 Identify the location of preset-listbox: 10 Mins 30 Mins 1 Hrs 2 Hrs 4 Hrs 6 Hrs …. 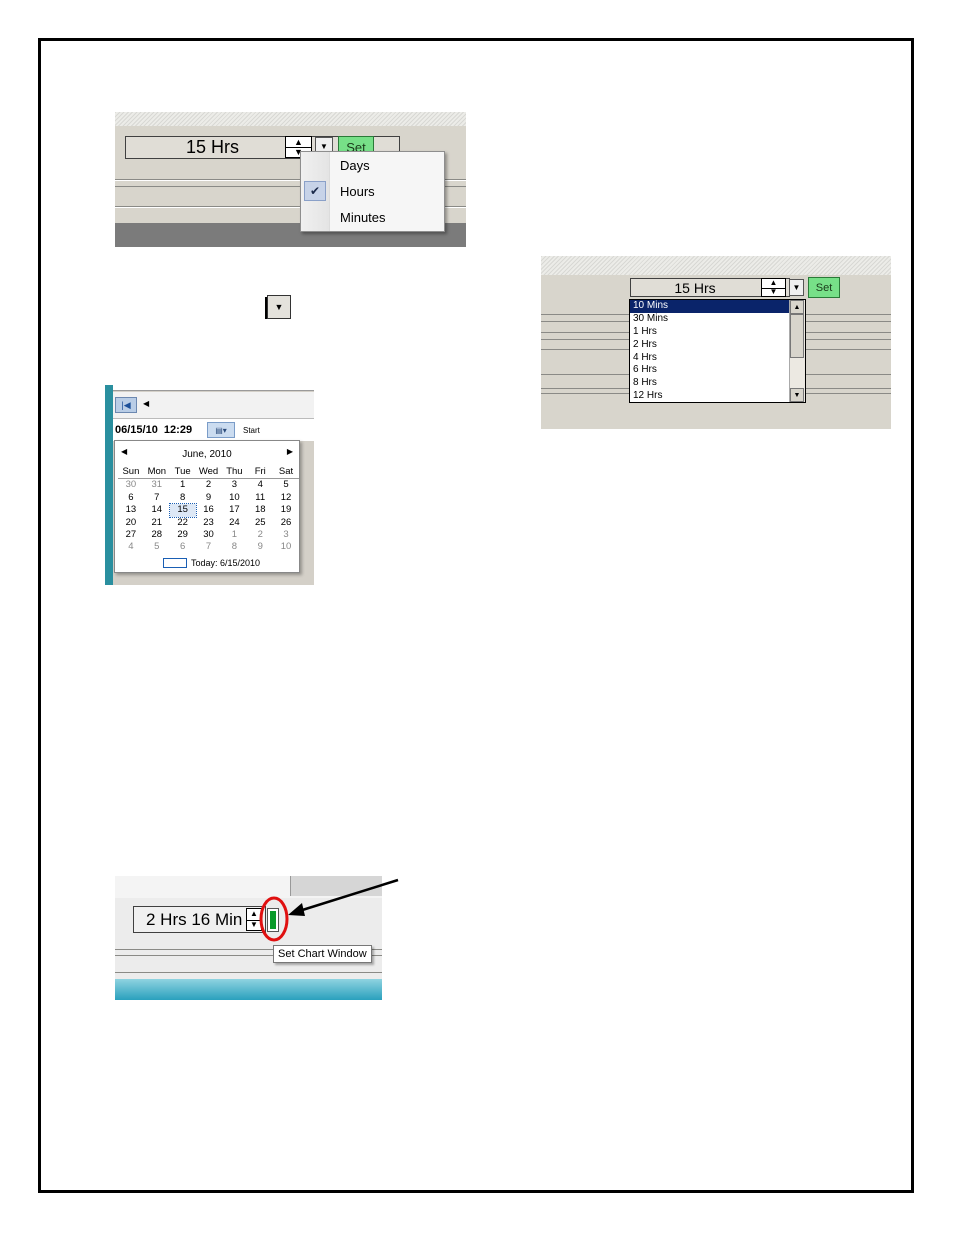
(717, 351).